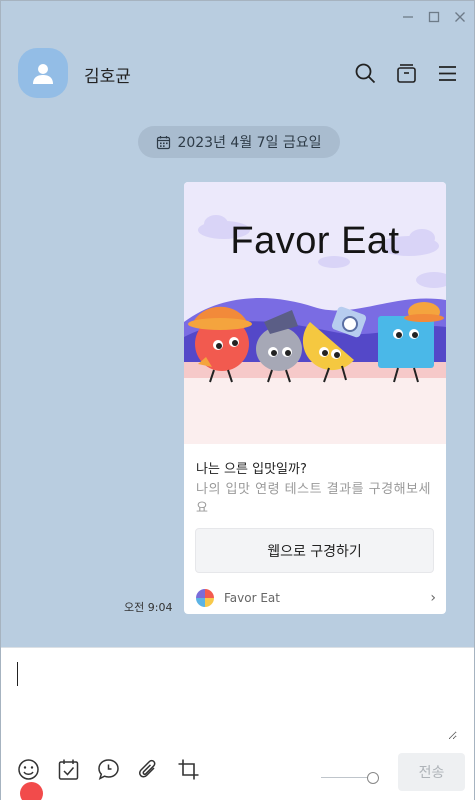 This screenshot has width=475, height=800. What do you see at coordinates (148, 769) in the screenshot?
I see `paperclip-icon` at bounding box center [148, 769].